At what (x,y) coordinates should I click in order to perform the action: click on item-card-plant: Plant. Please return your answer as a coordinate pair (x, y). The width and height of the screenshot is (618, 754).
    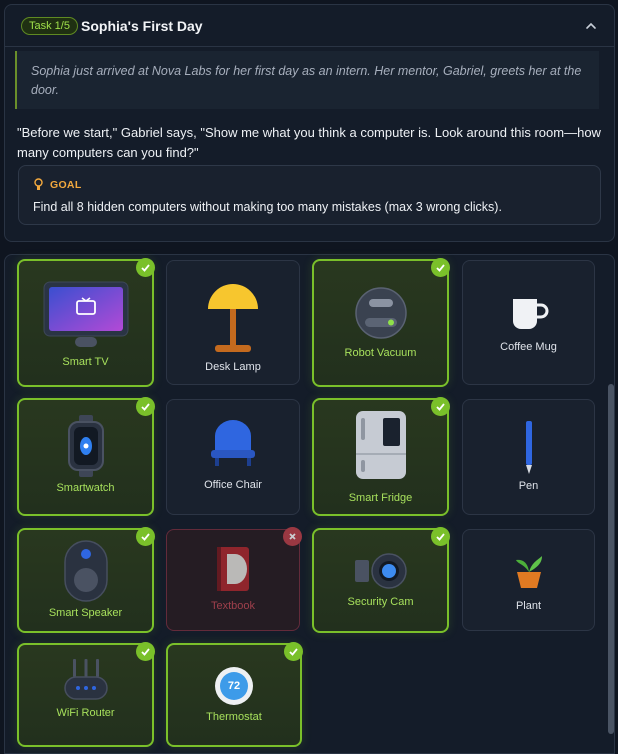
    Looking at the image, I should click on (528, 580).